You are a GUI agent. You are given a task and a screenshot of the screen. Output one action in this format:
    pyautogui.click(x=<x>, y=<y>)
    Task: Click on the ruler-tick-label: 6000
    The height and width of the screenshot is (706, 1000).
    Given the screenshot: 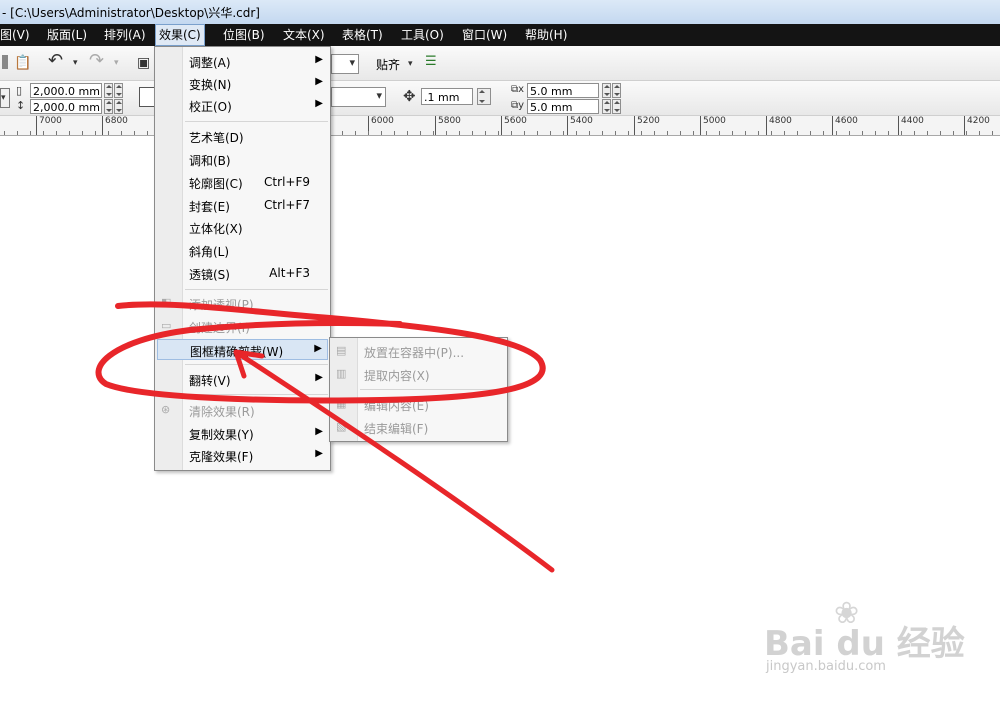 What is the action you would take?
    pyautogui.click(x=382, y=121)
    